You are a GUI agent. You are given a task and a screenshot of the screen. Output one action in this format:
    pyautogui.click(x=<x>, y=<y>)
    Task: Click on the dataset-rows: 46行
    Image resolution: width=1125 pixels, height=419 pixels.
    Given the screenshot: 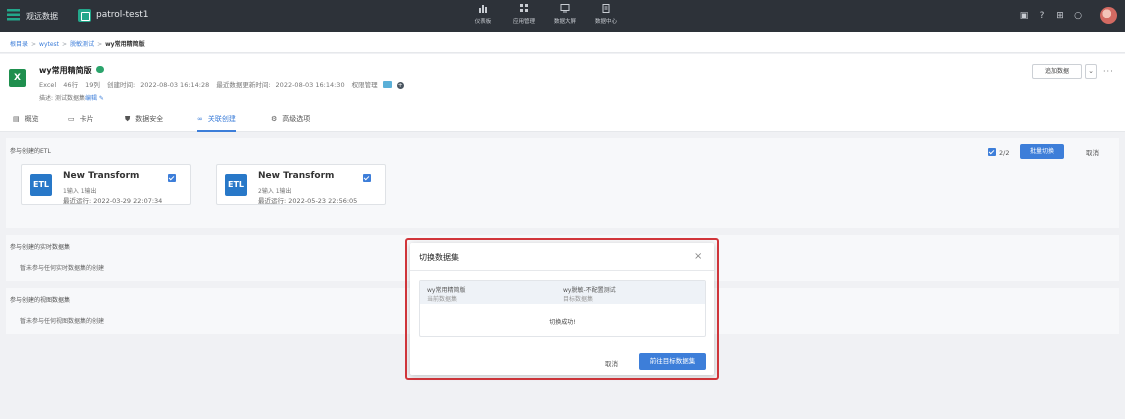 What is the action you would take?
    pyautogui.click(x=71, y=85)
    